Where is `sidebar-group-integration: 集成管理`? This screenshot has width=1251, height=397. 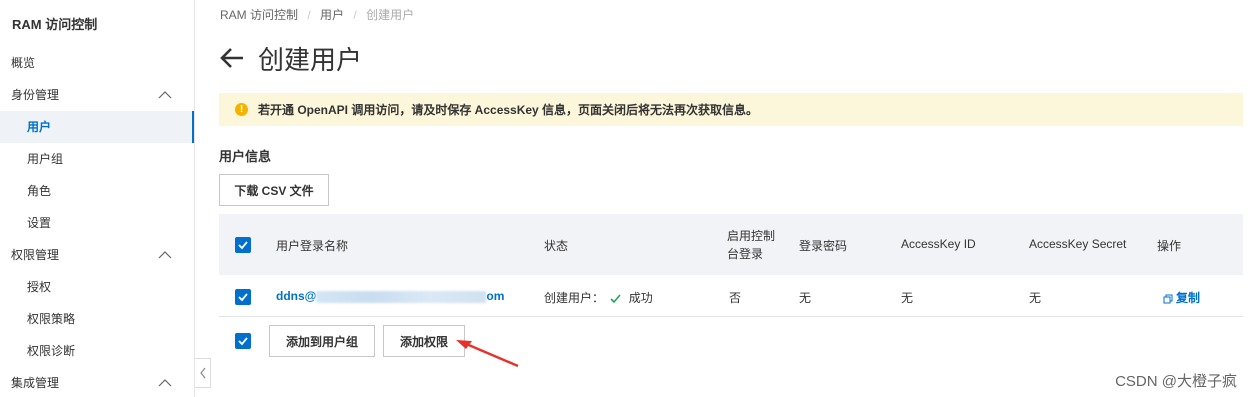 sidebar-group-integration: 集成管理 is located at coordinates (97, 382).